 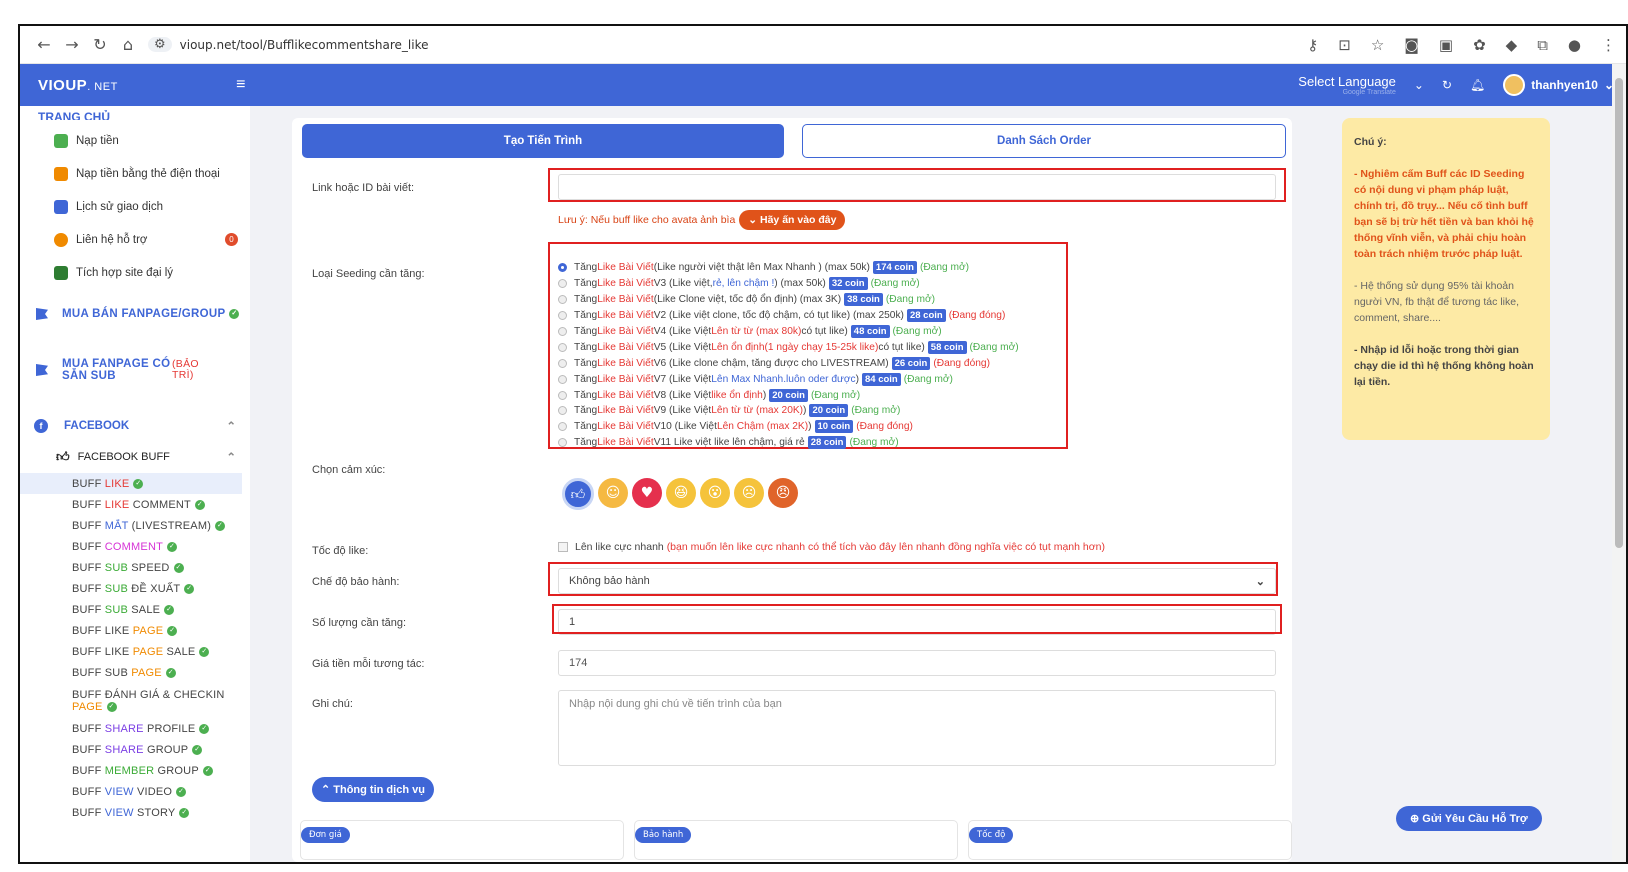 I want to click on bell-icon: 🔔︎, so click(x=1477, y=85).